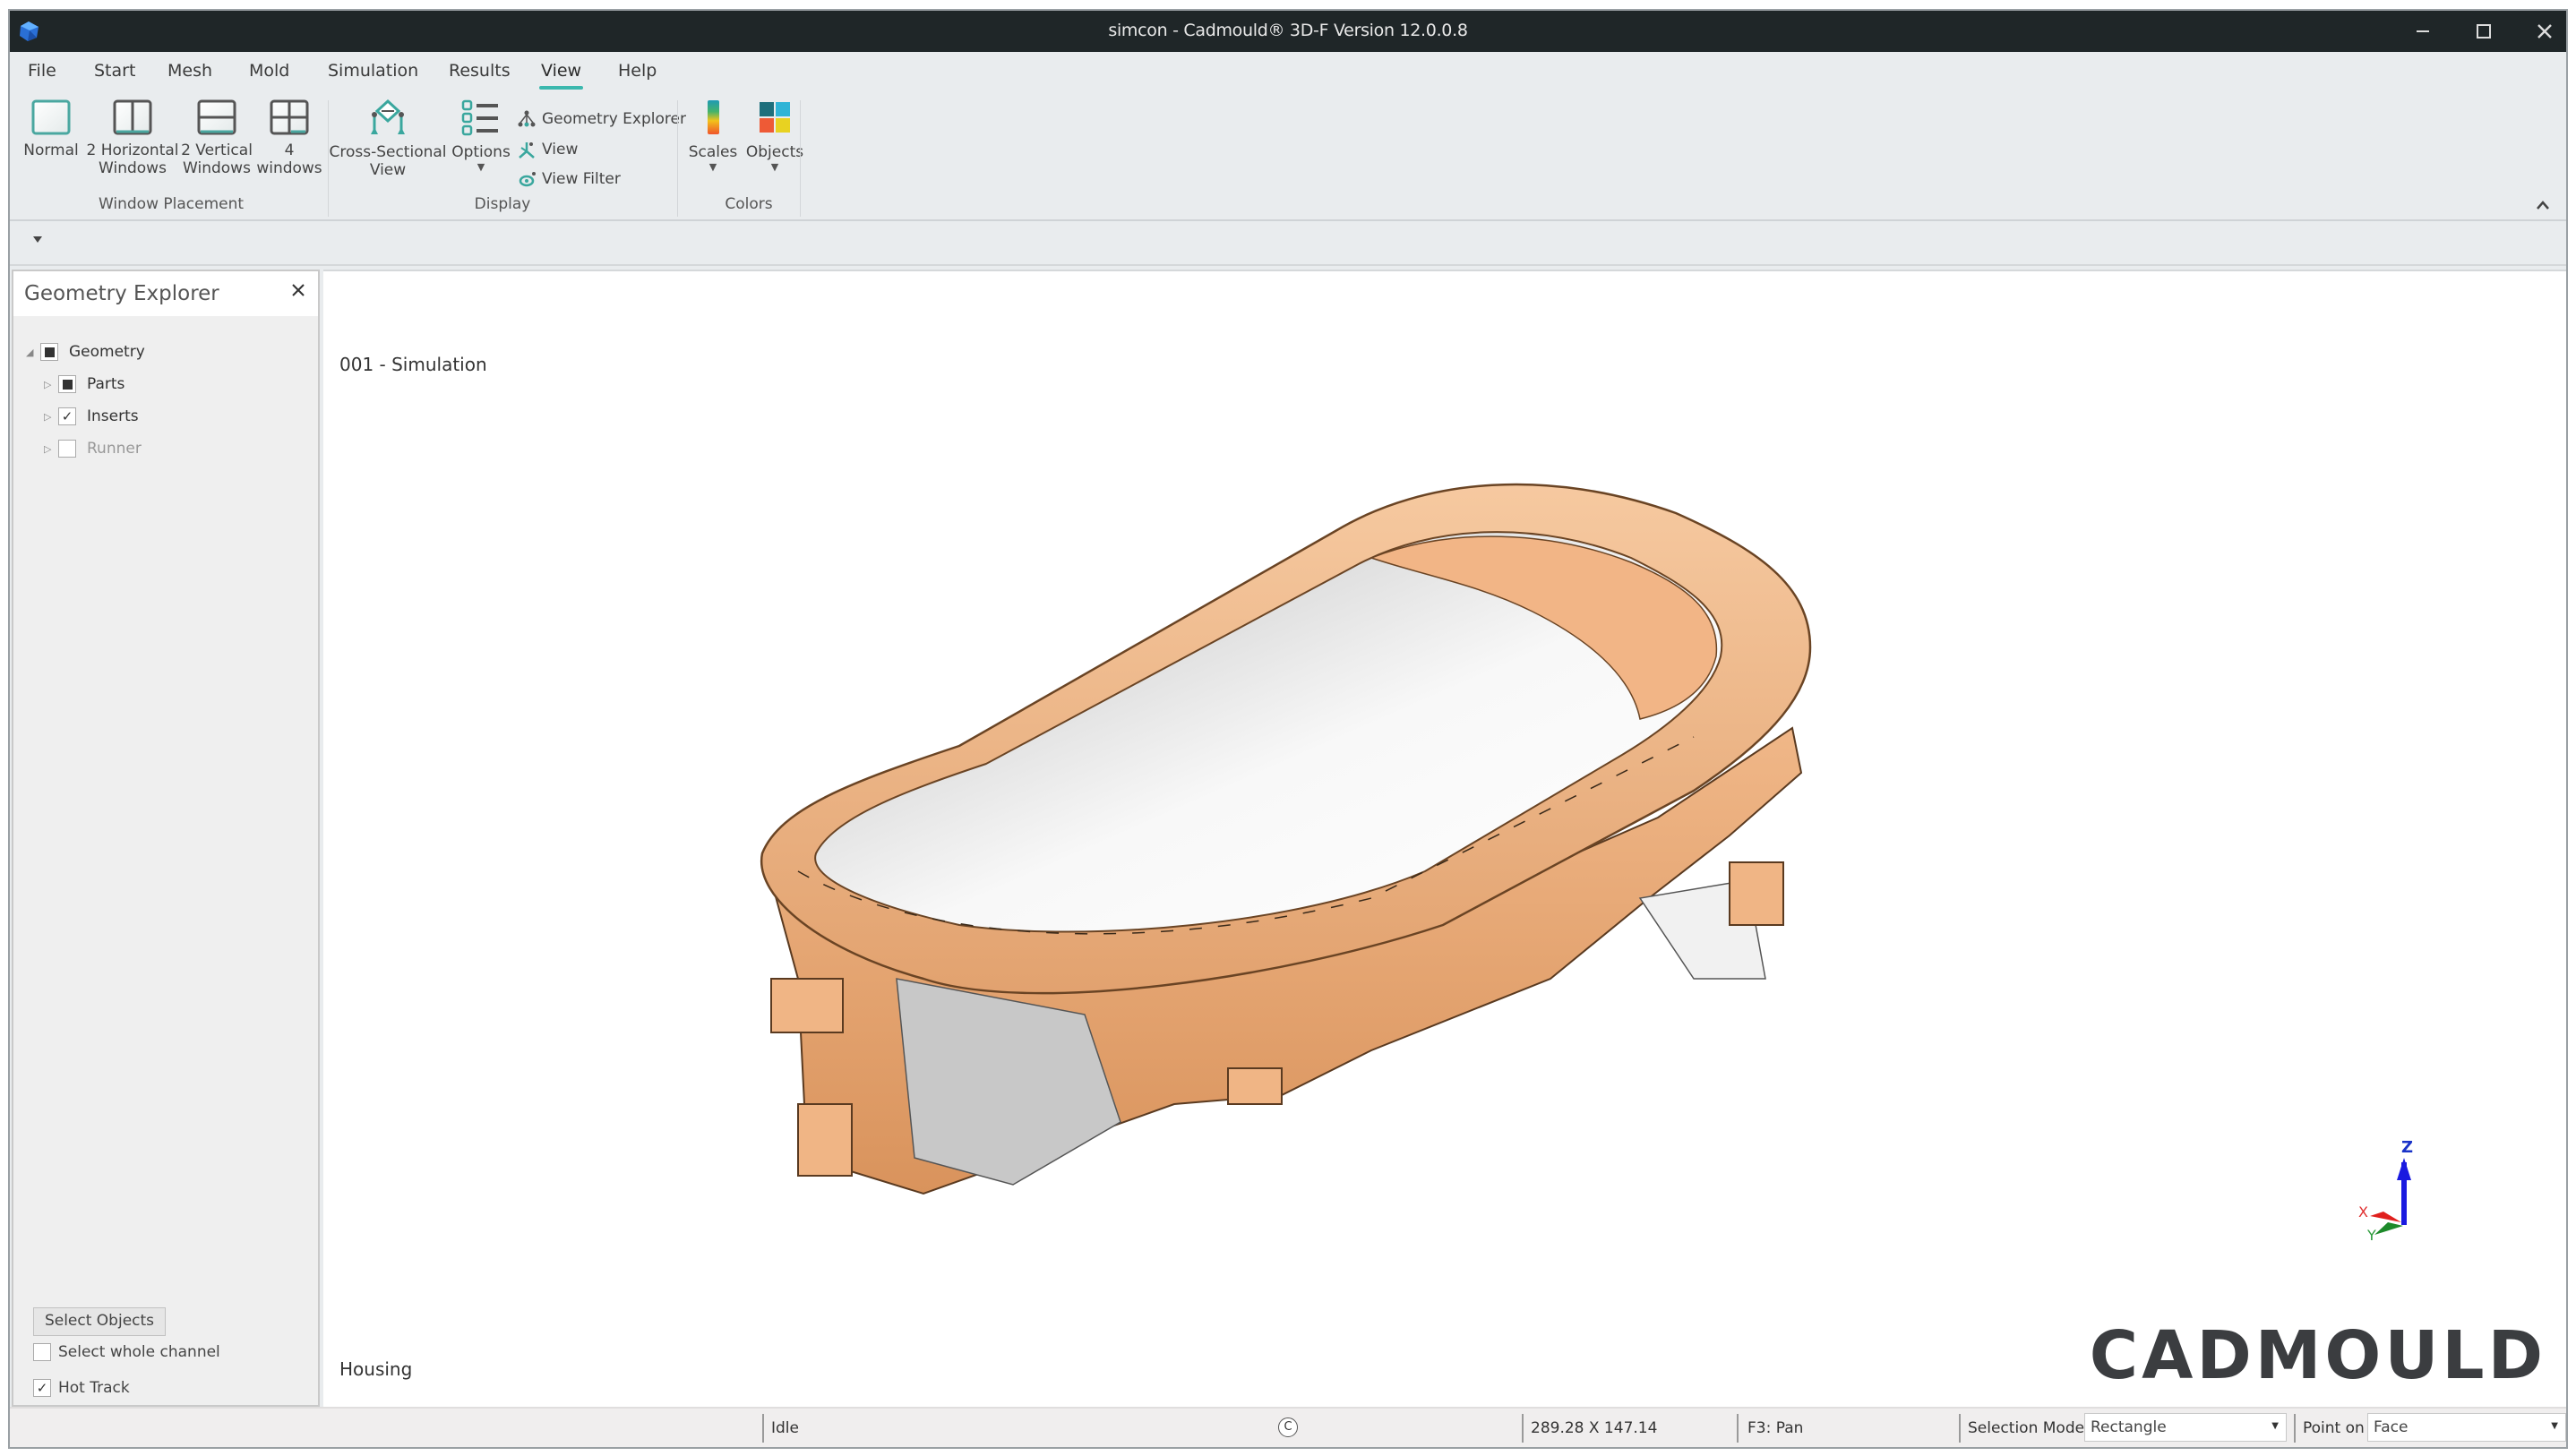  What do you see at coordinates (121, 293) in the screenshot?
I see `geometry-explorer-title: Geometry Explorer` at bounding box center [121, 293].